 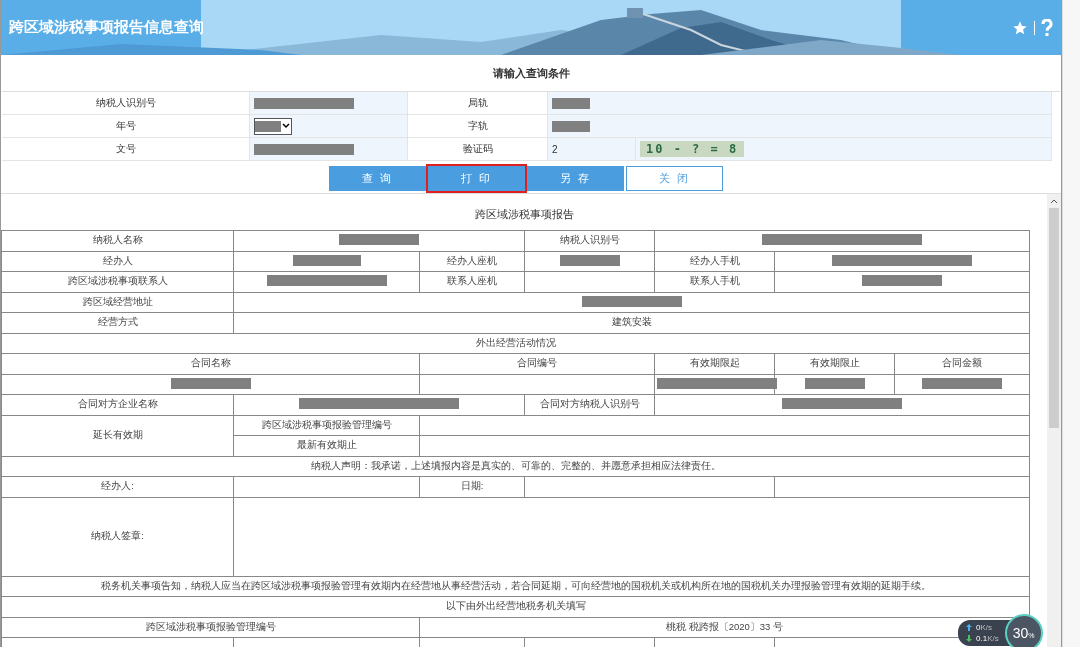 I want to click on table-cell: 最新有效期止, so click(x=326, y=445).